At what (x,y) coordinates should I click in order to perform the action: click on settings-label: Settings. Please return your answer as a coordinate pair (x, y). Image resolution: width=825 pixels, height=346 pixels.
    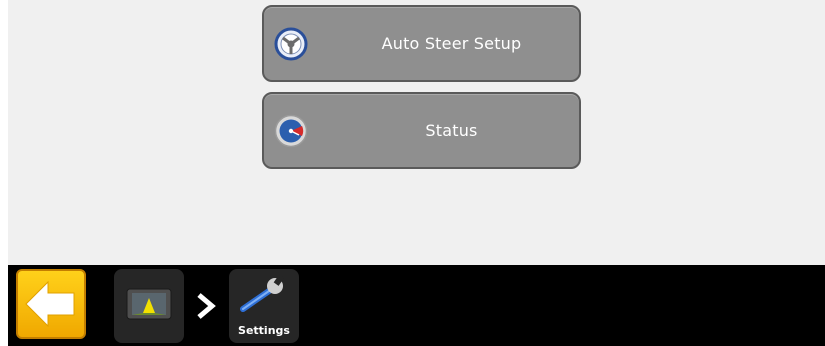
    Looking at the image, I should click on (264, 330).